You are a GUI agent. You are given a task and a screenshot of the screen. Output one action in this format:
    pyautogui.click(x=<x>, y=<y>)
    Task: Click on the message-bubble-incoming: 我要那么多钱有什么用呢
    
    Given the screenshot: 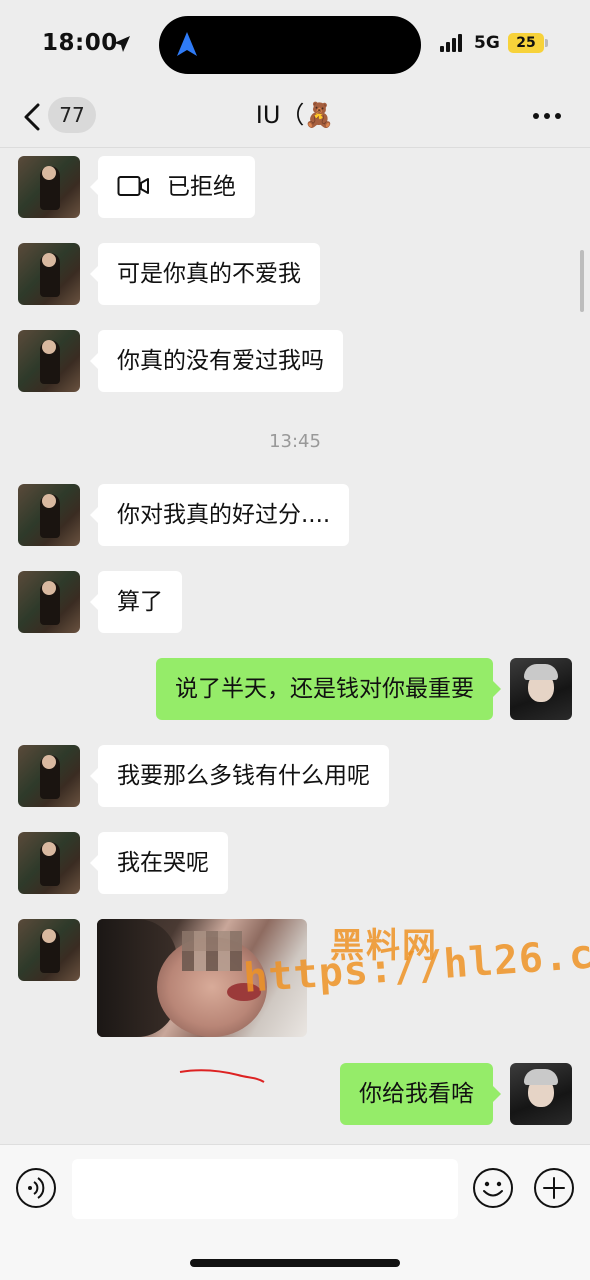 What is the action you would take?
    pyautogui.click(x=239, y=776)
    